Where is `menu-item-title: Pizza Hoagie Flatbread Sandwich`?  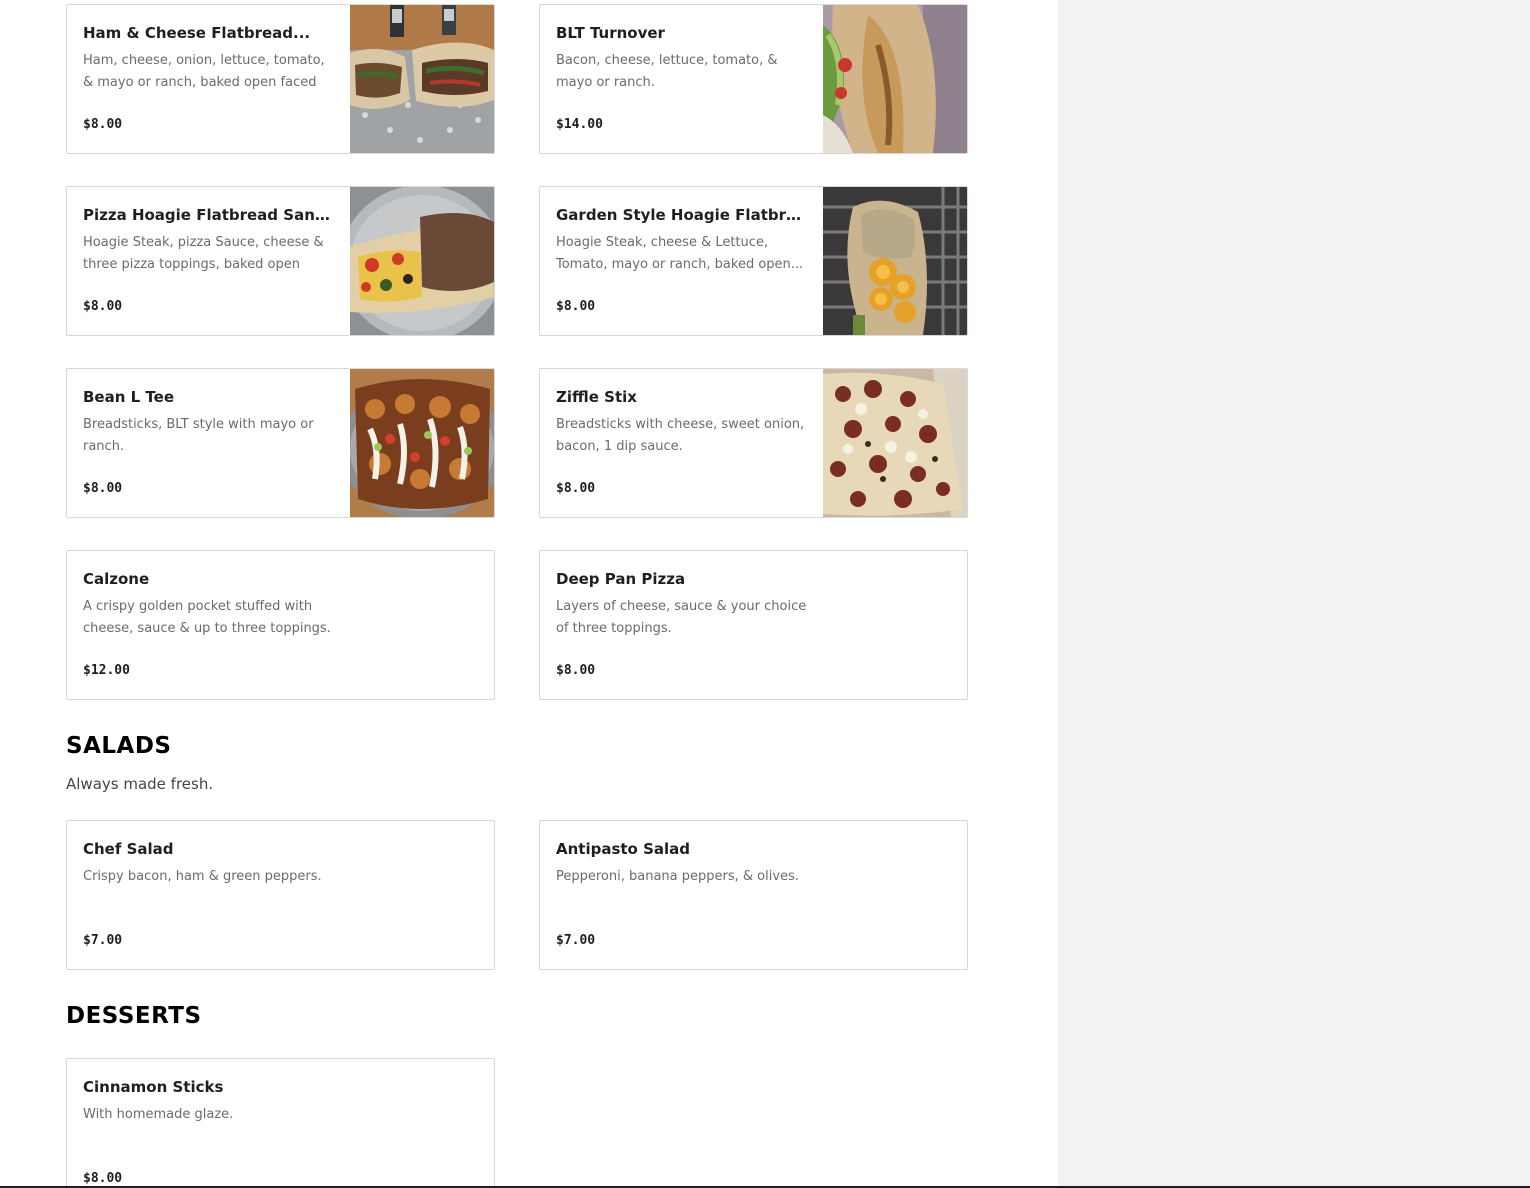
menu-item-title: Pizza Hoagie Flatbread Sandwich is located at coordinates (210, 215).